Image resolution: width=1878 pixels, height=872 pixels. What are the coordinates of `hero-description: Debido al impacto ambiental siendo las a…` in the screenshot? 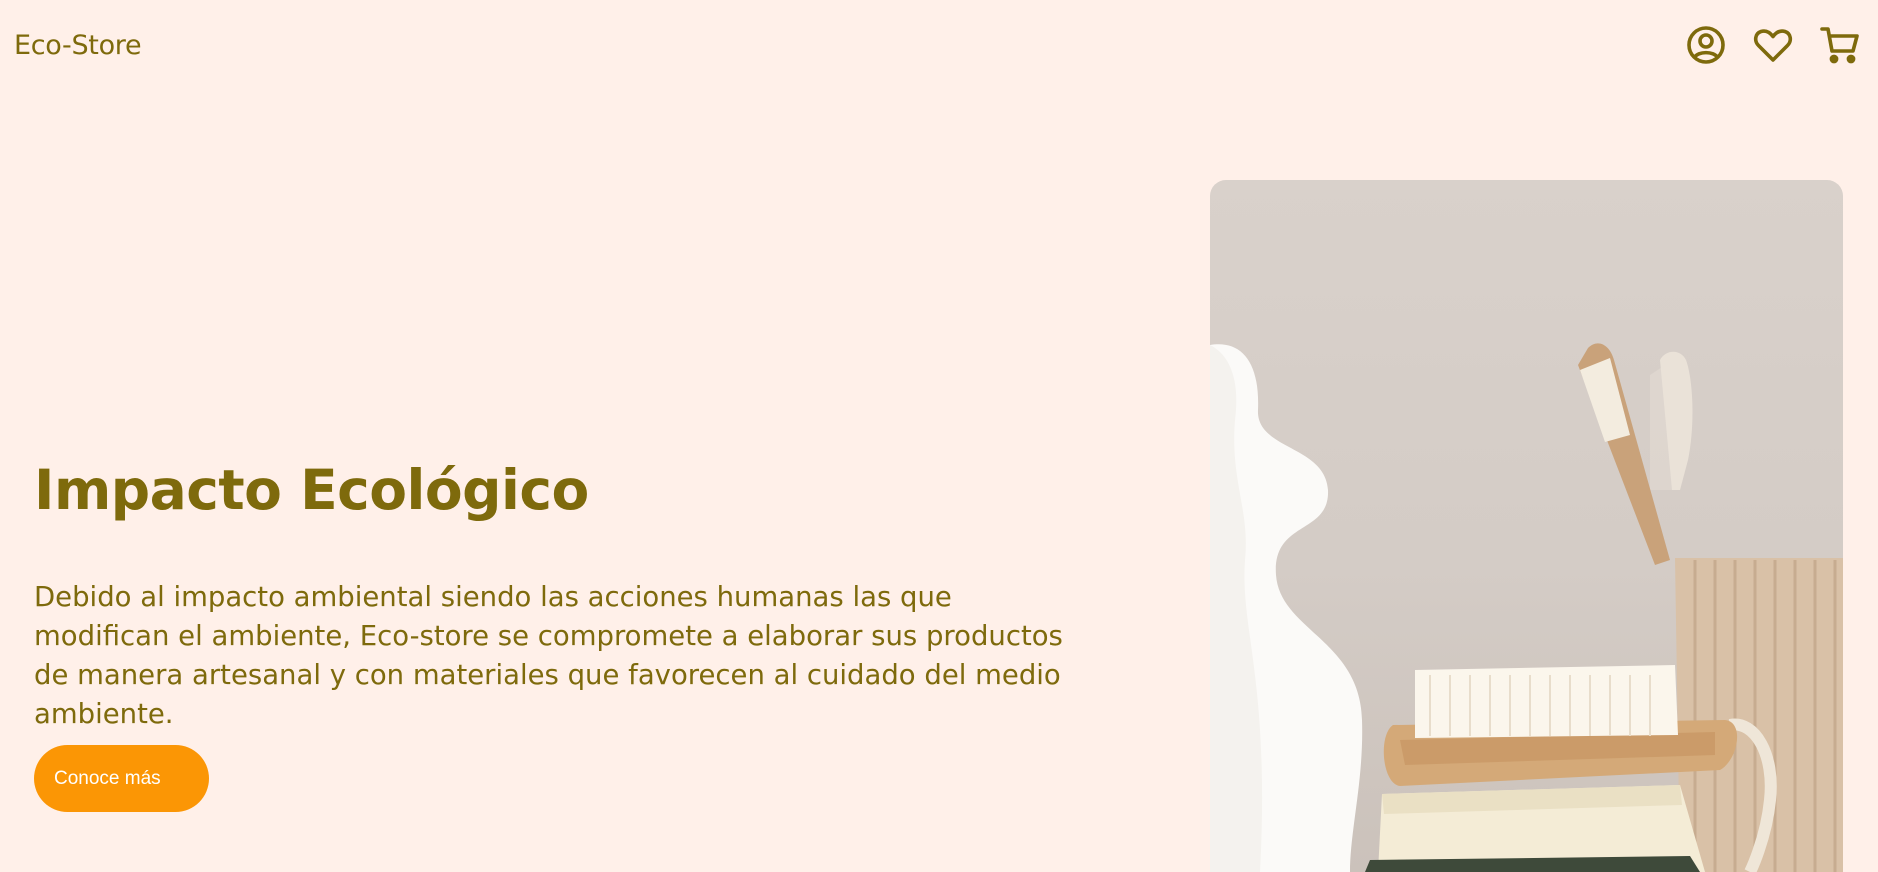 It's located at (548, 655).